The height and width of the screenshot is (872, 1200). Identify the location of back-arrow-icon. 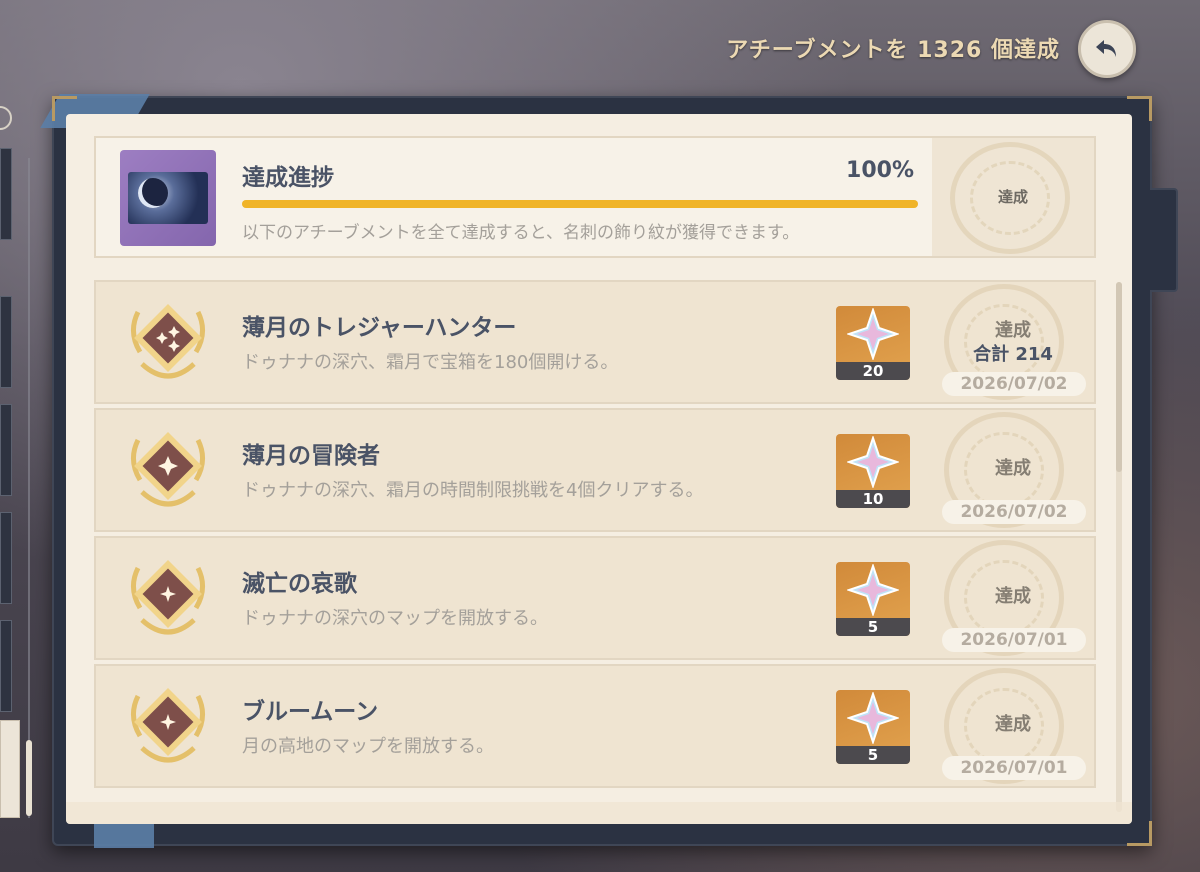
(1106, 48).